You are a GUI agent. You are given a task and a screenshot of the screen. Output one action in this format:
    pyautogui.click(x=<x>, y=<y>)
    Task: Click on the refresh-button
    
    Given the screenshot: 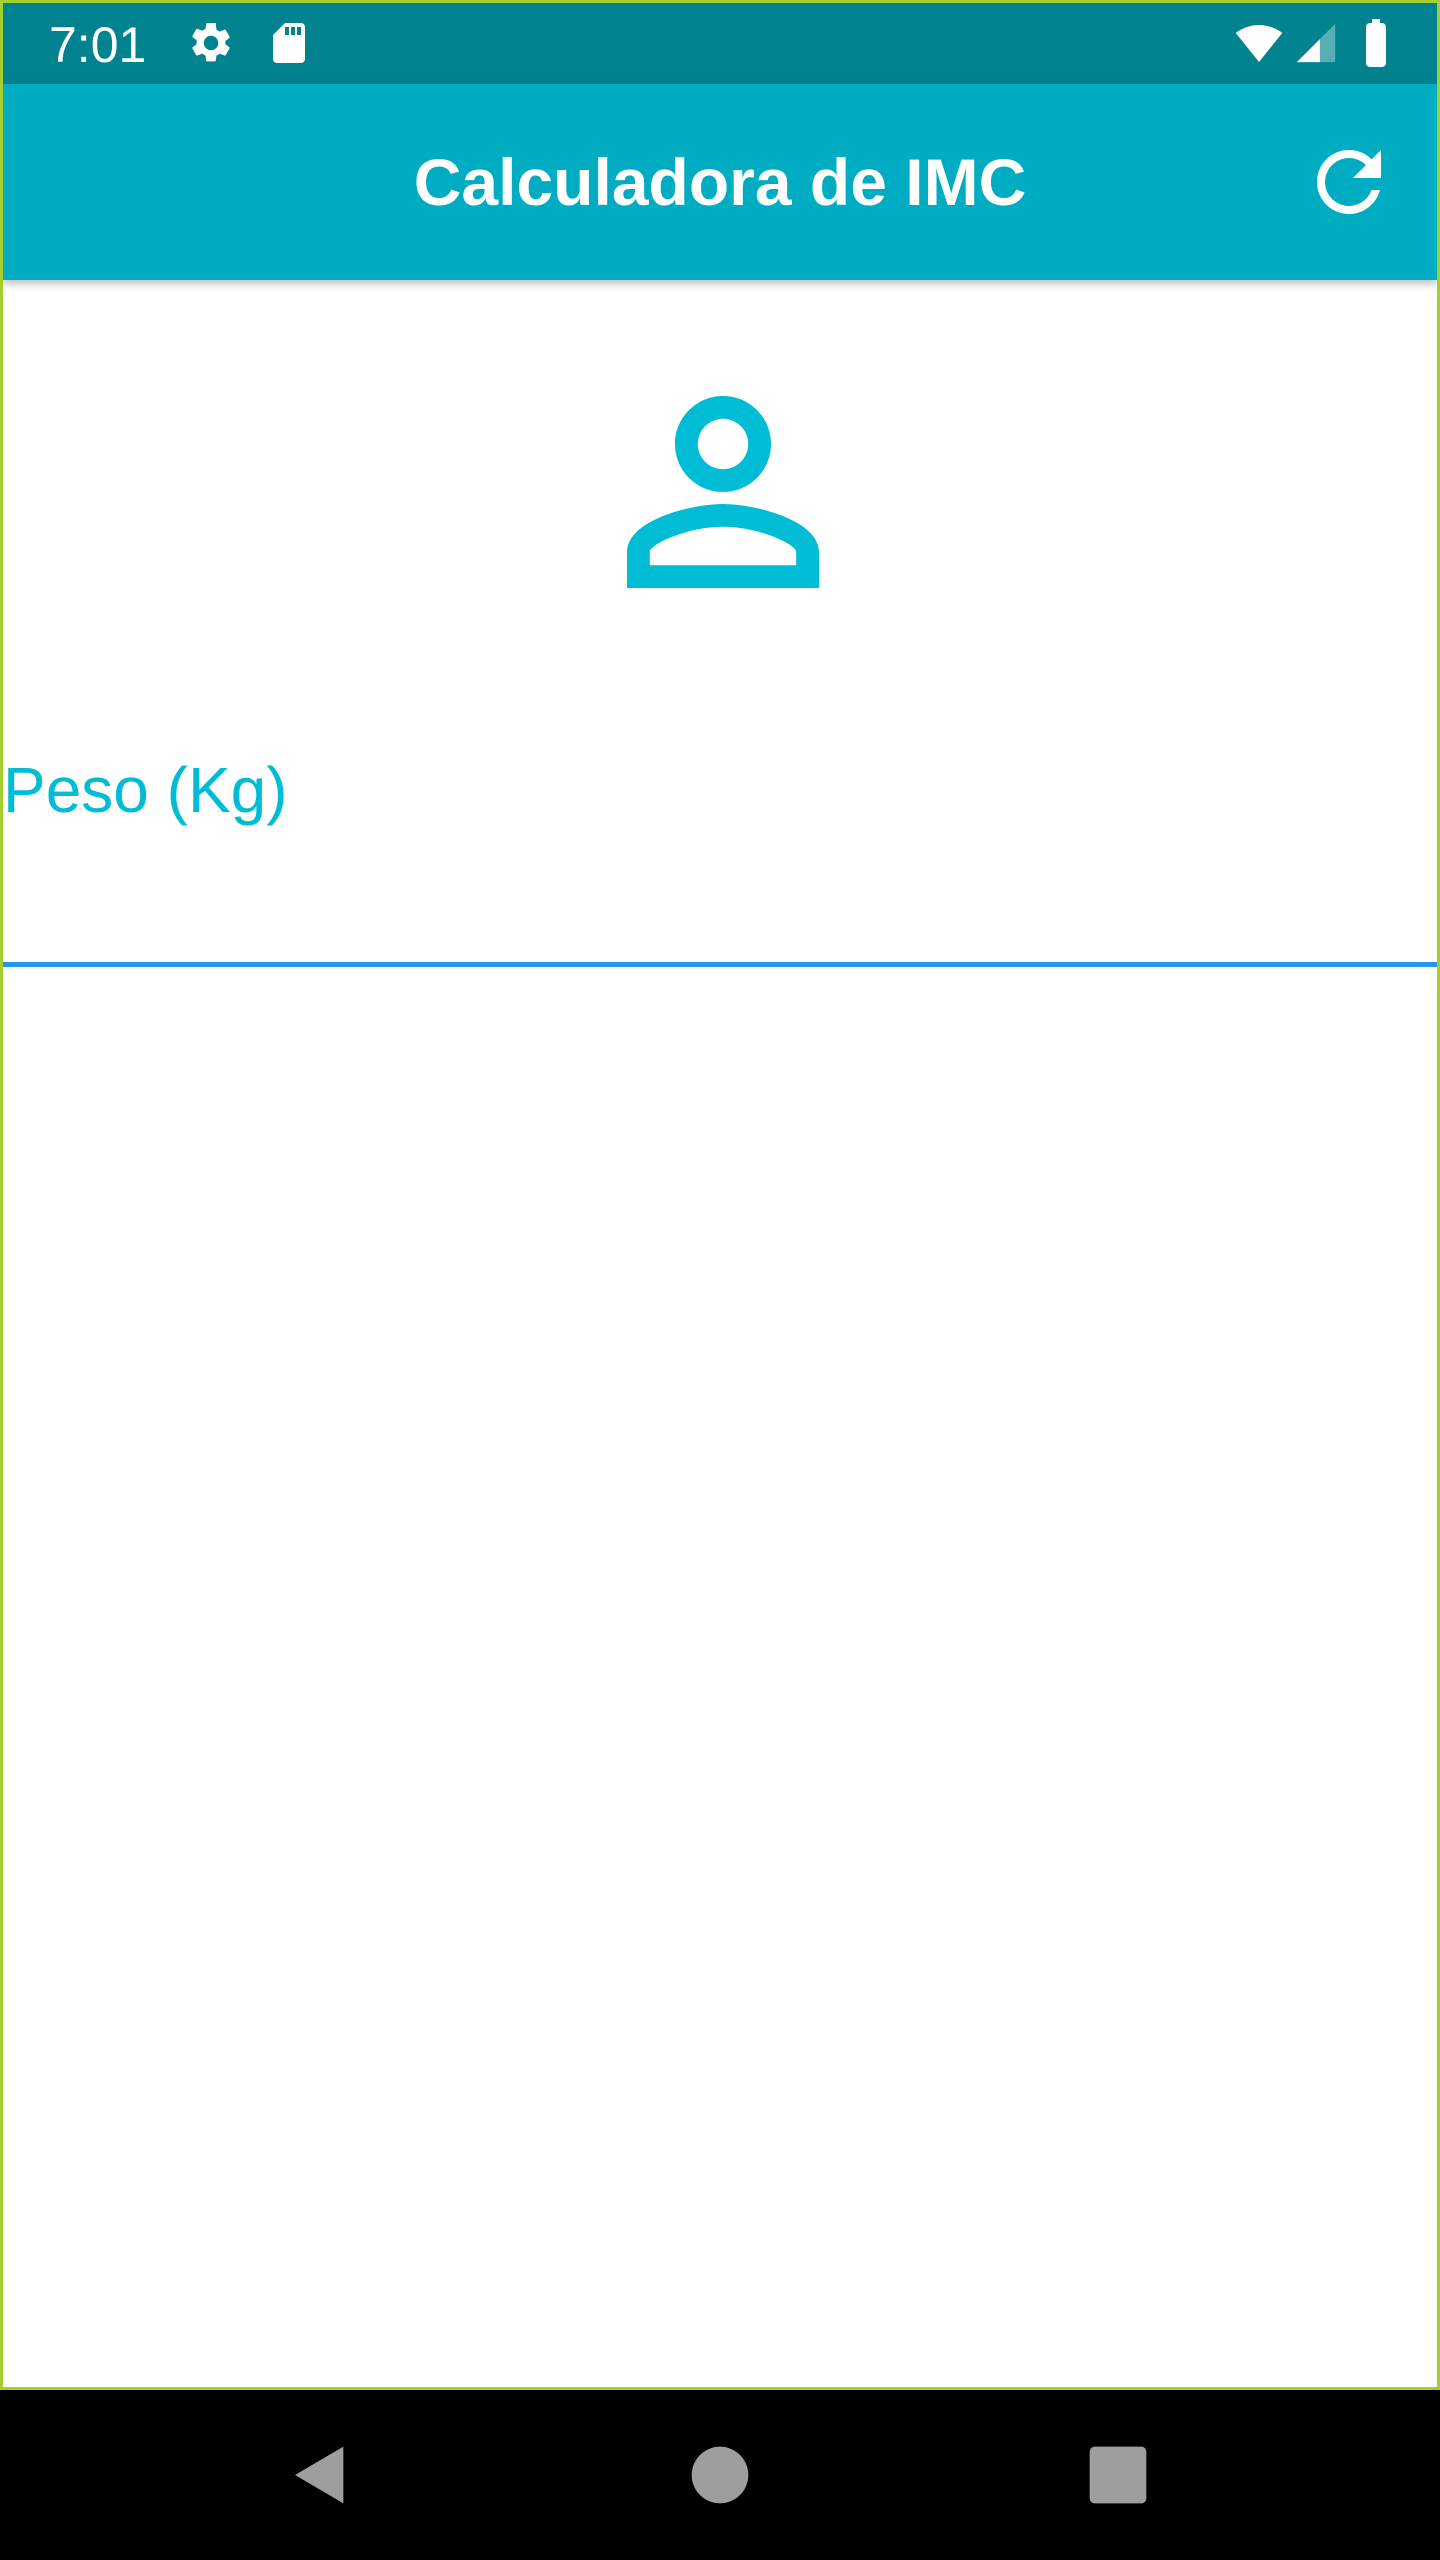 What is the action you would take?
    pyautogui.click(x=1349, y=182)
    